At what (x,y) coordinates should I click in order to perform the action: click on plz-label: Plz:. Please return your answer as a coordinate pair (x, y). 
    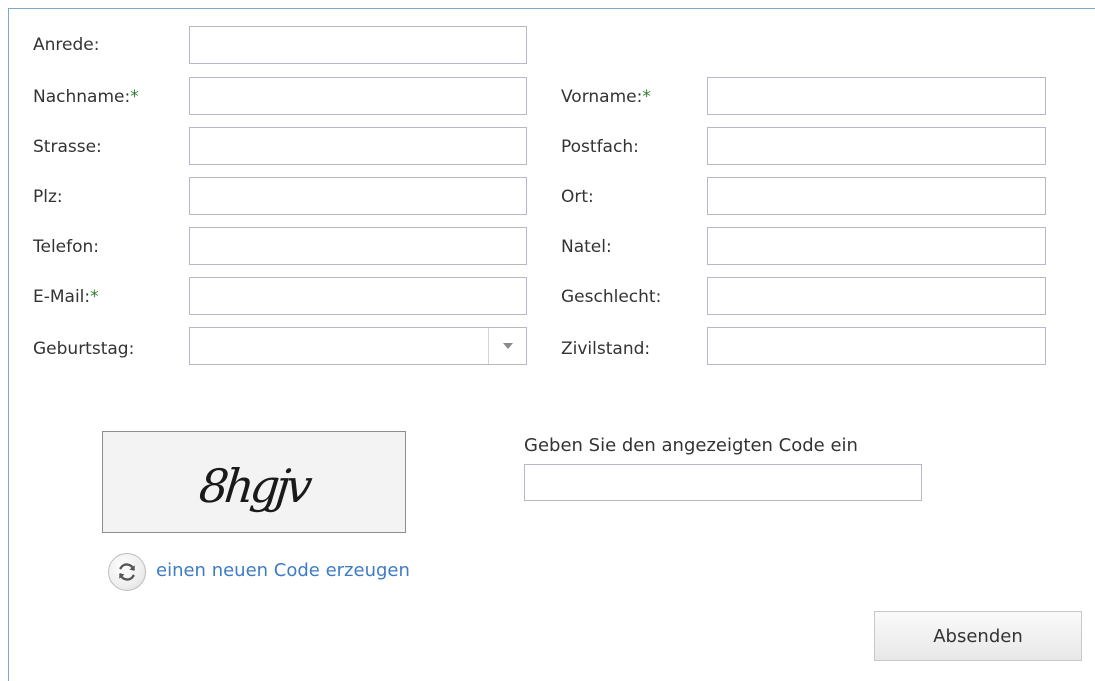
    Looking at the image, I should click on (48, 197).